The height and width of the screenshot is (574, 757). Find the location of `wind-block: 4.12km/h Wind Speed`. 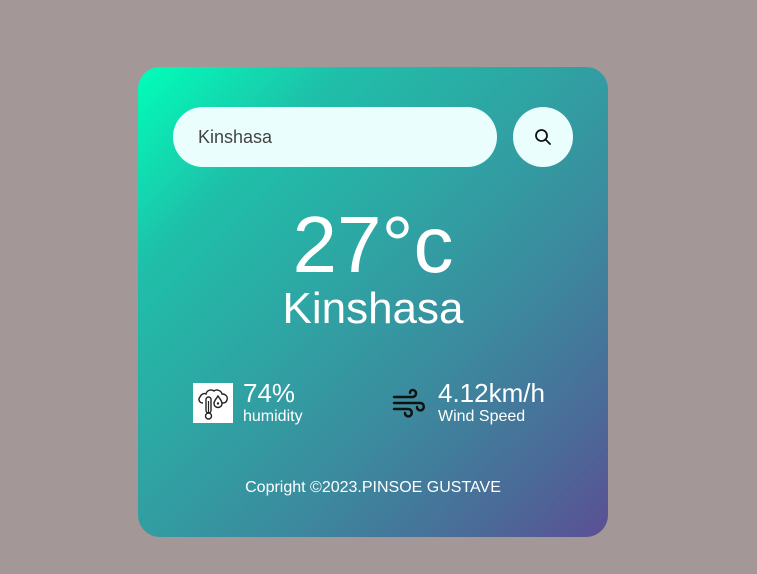

wind-block: 4.12km/h Wind Speed is located at coordinates (468, 403).